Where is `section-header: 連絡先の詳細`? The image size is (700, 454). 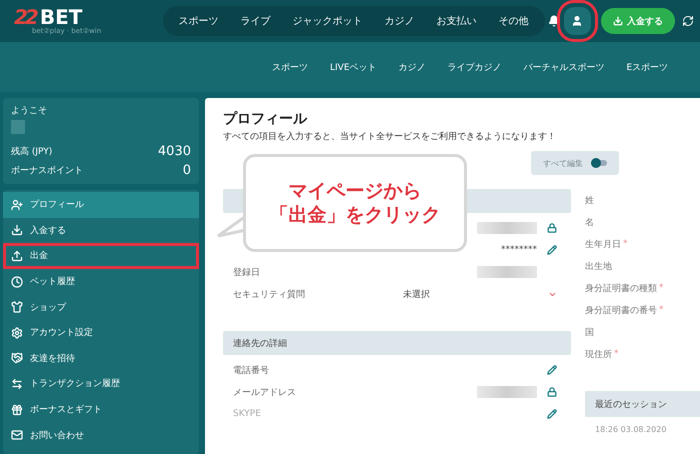 section-header: 連絡先の詳細 is located at coordinates (397, 343).